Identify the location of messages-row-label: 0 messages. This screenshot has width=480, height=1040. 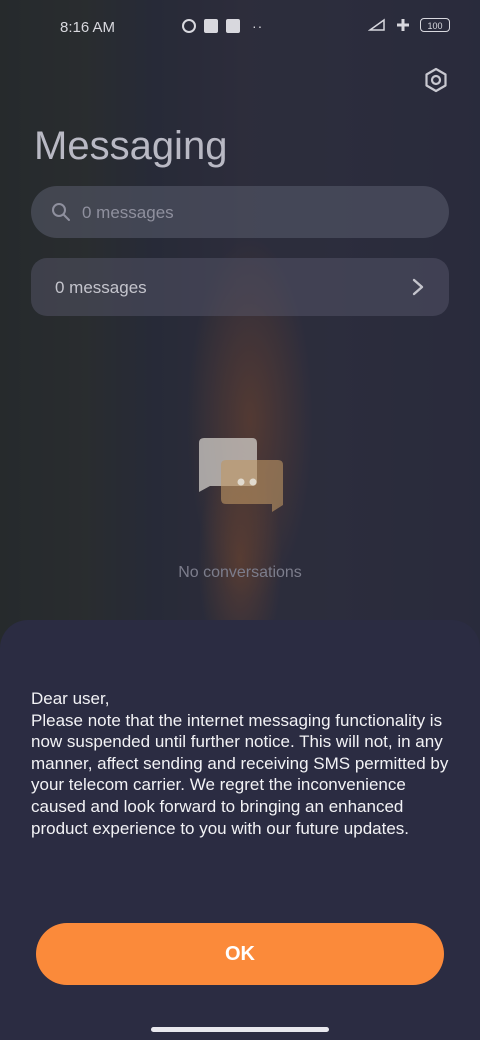
(101, 287).